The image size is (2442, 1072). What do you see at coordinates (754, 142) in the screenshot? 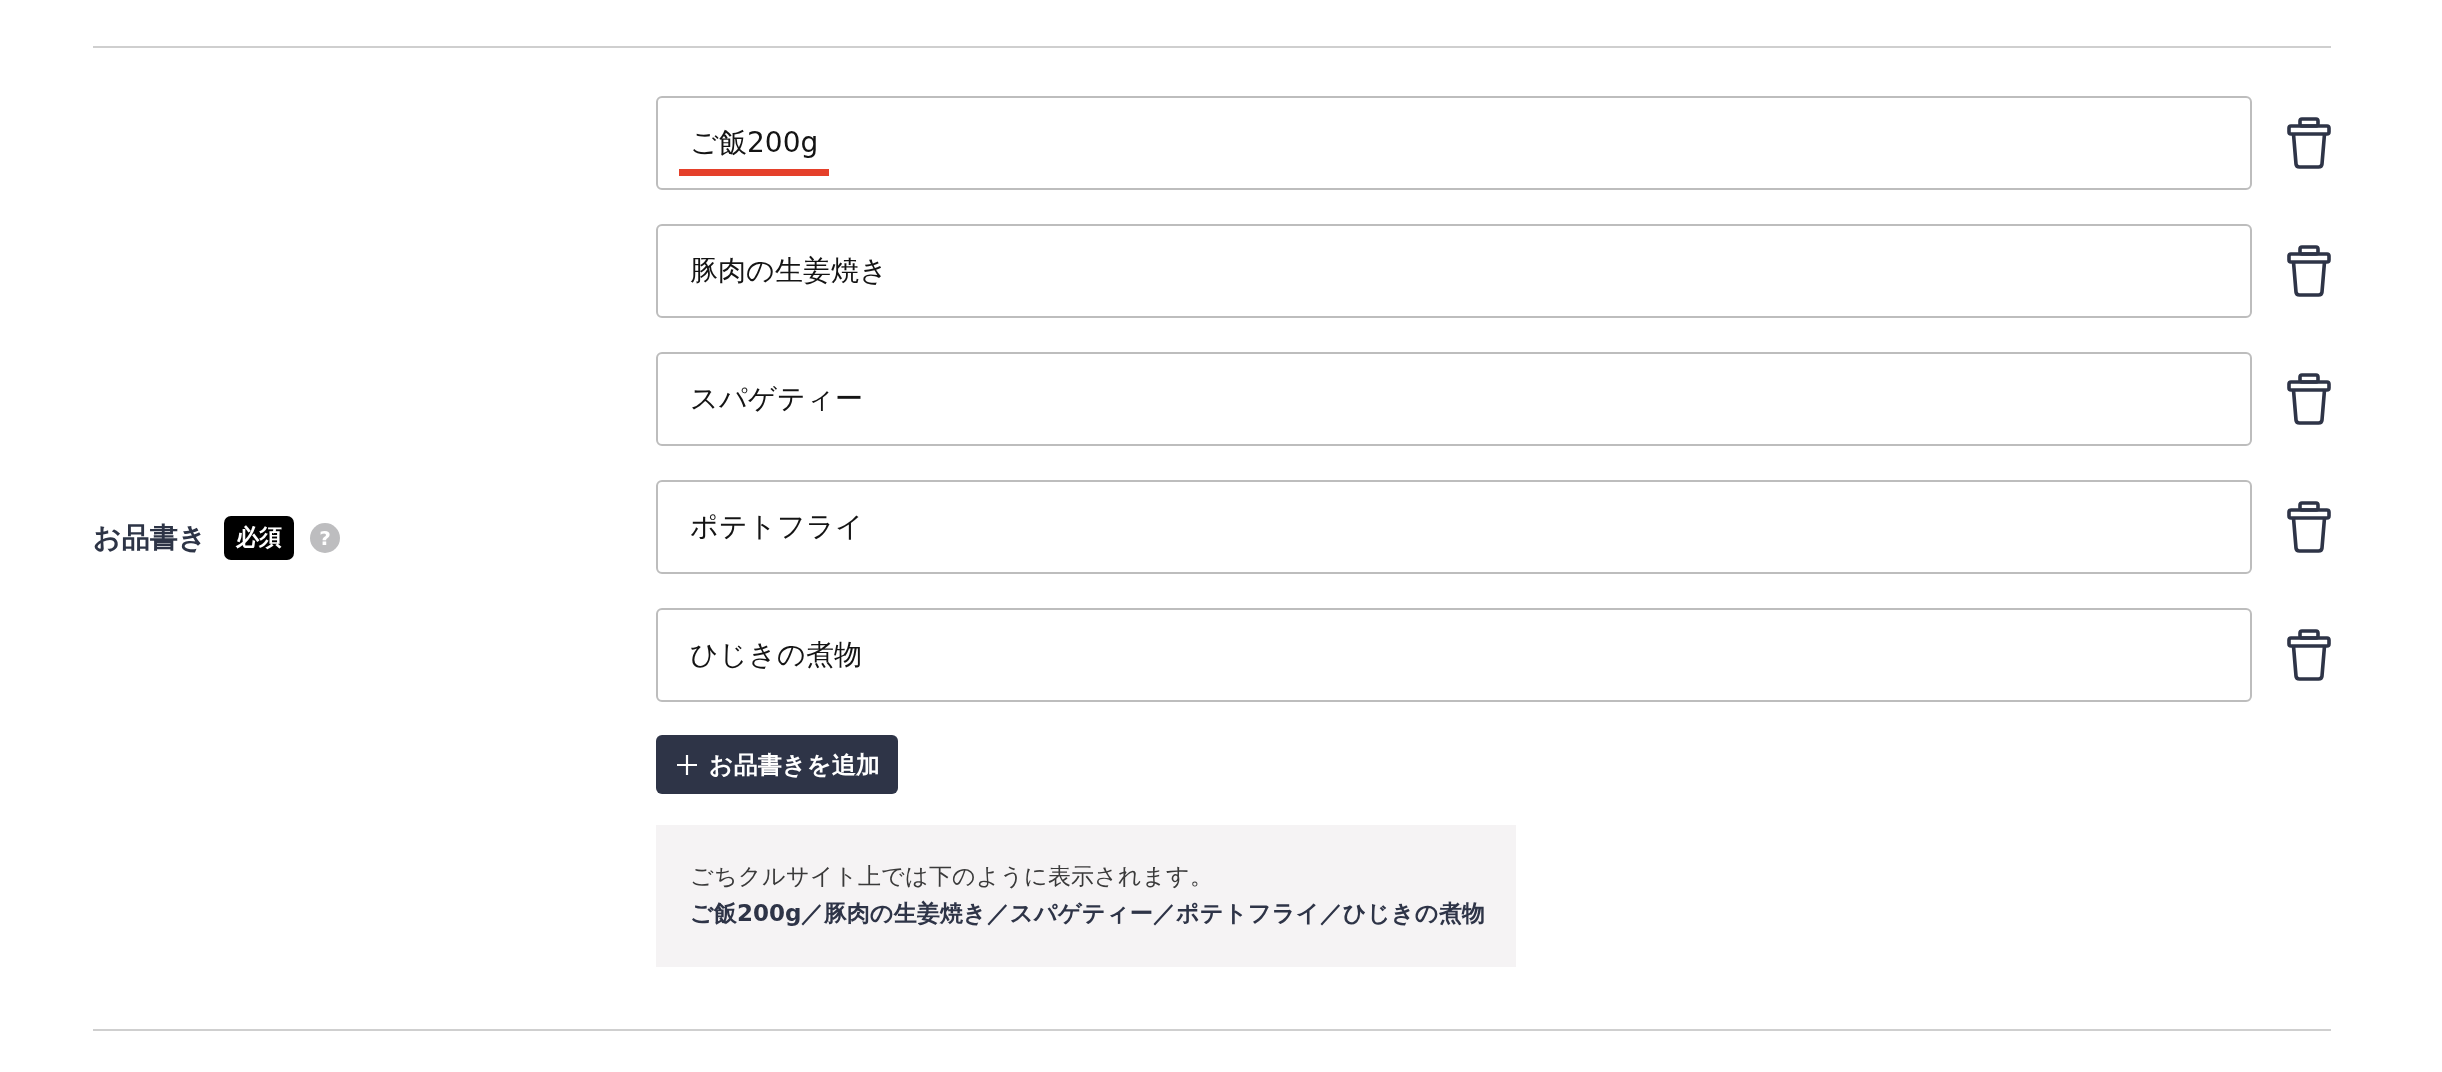
I see `field-value: ご飯200g` at bounding box center [754, 142].